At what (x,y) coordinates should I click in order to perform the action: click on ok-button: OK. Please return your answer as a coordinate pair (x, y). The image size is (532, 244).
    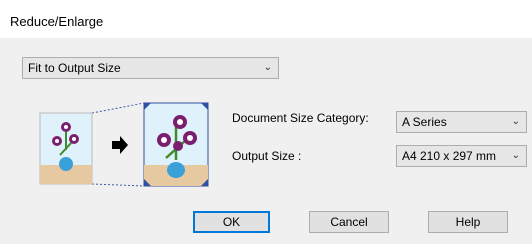
    Looking at the image, I should click on (231, 222).